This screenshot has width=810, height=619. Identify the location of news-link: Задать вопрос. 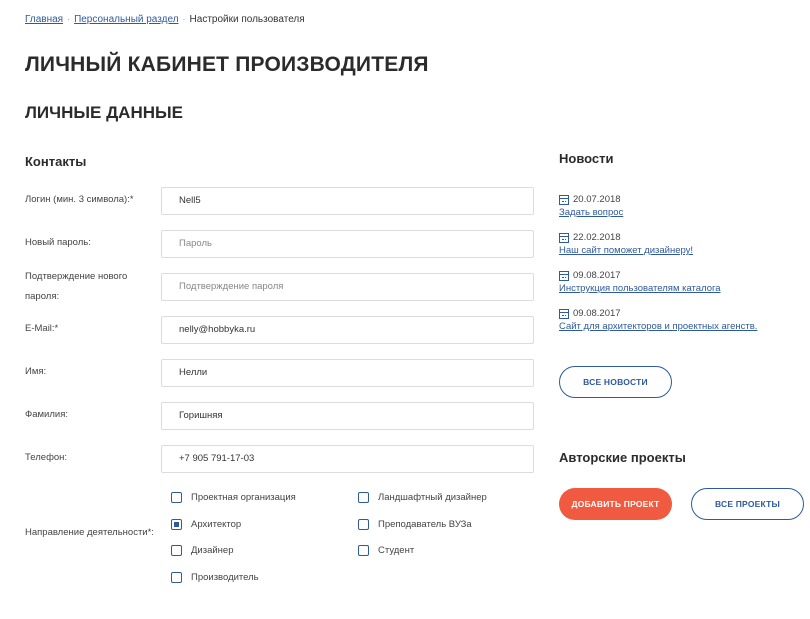
(591, 212).